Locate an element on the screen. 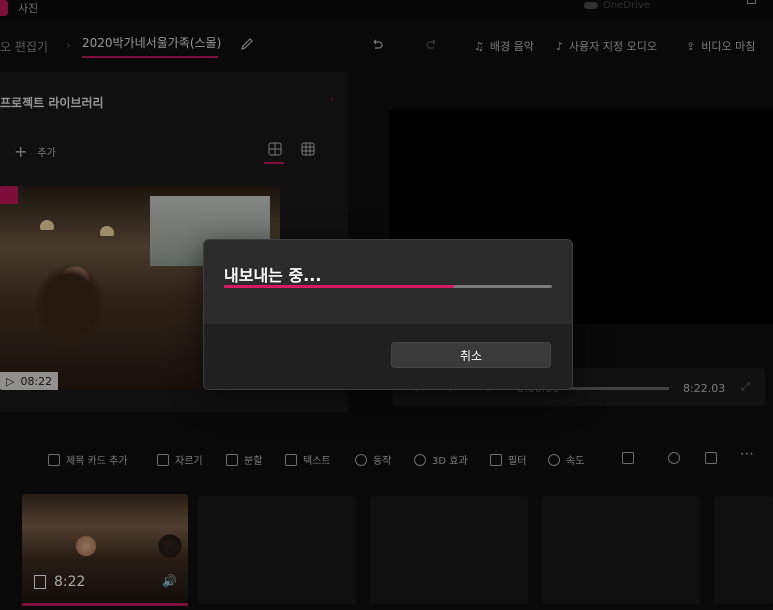 Image resolution: width=773 pixels, height=610 pixels. dialog-footer: 취소 is located at coordinates (388, 356).